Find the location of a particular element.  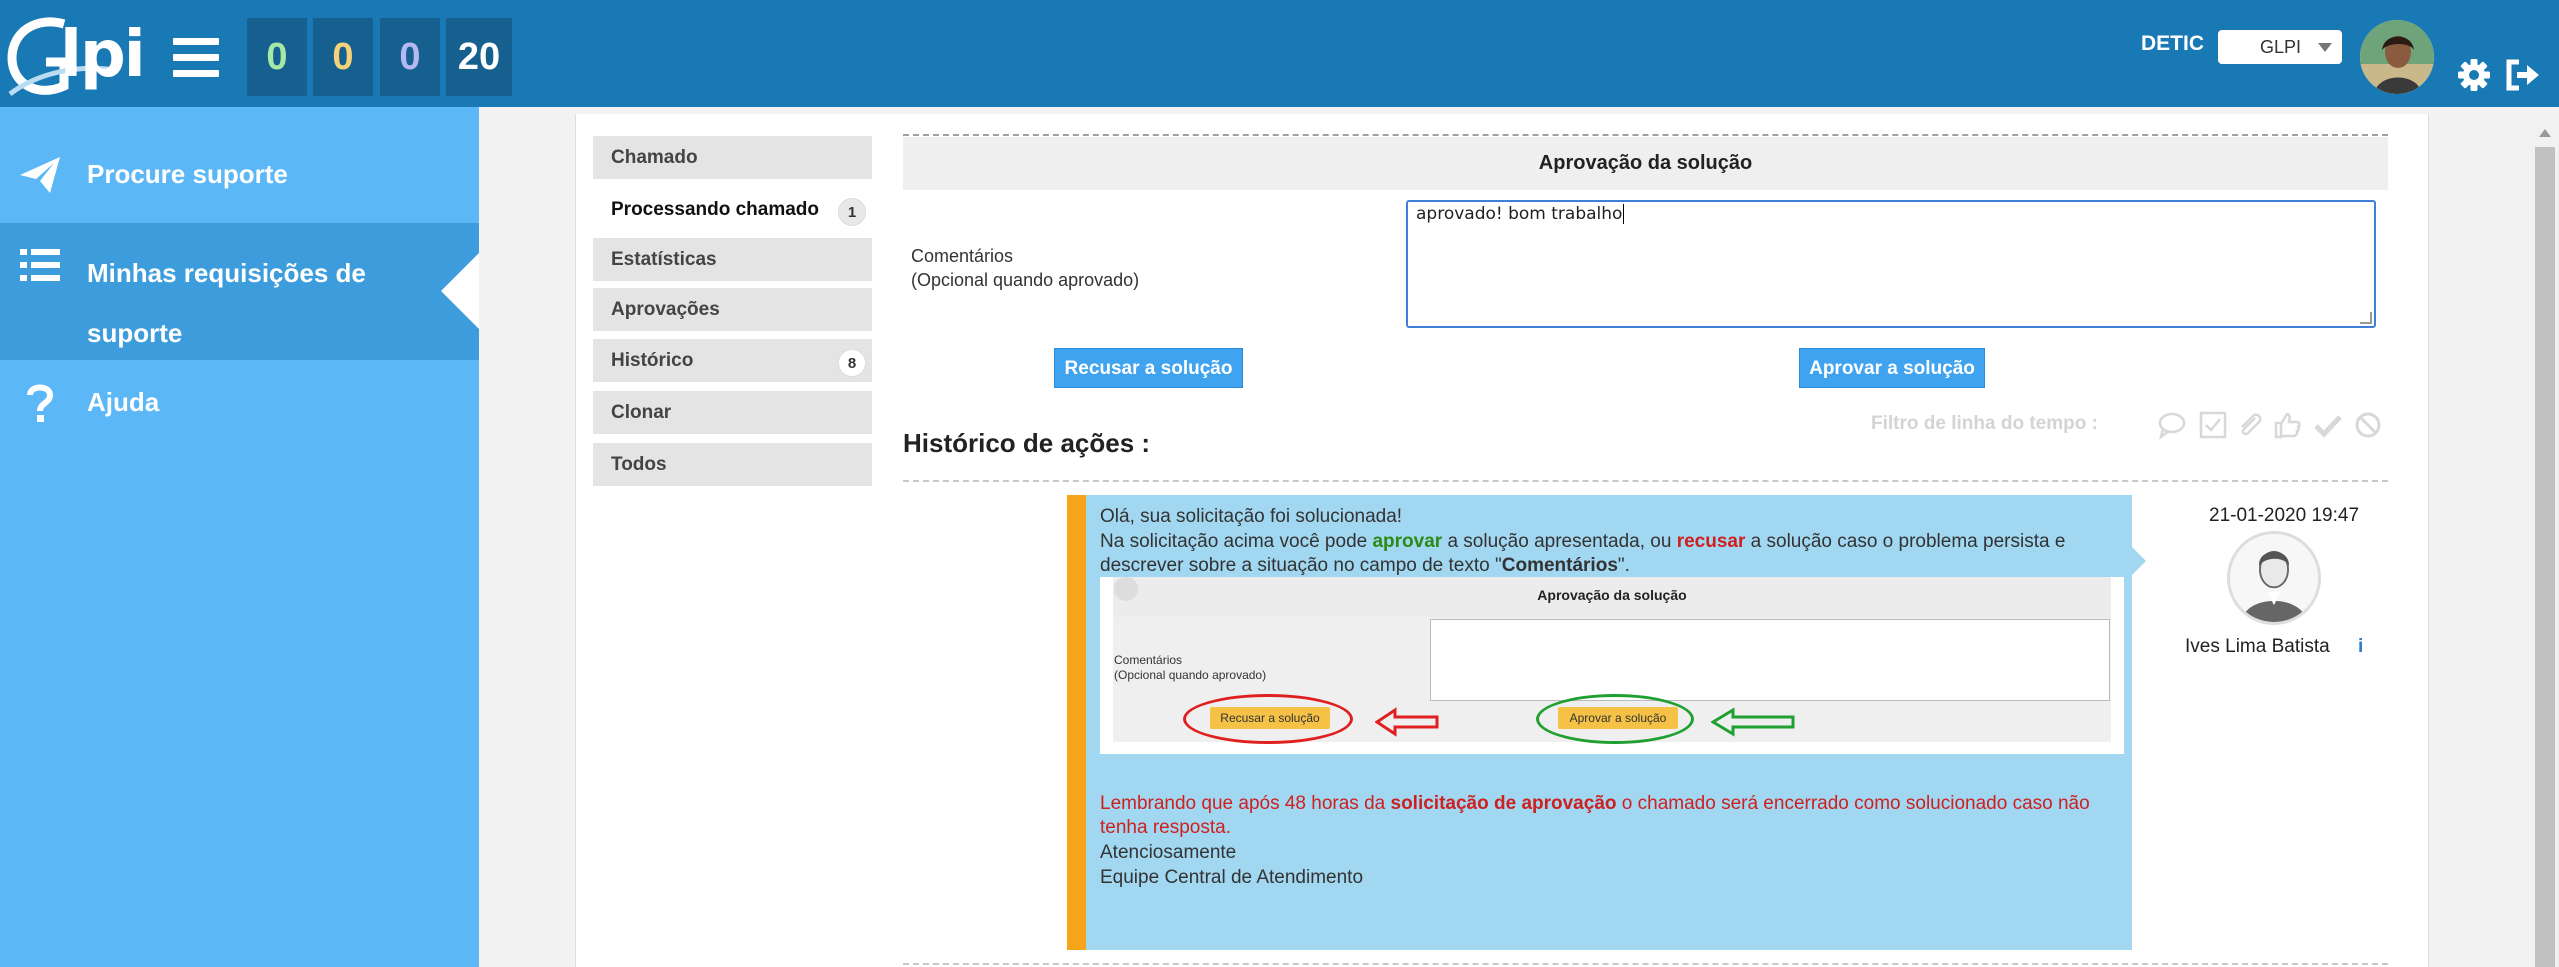

text-part: Na solicitação acima você pode is located at coordinates (1236, 541).